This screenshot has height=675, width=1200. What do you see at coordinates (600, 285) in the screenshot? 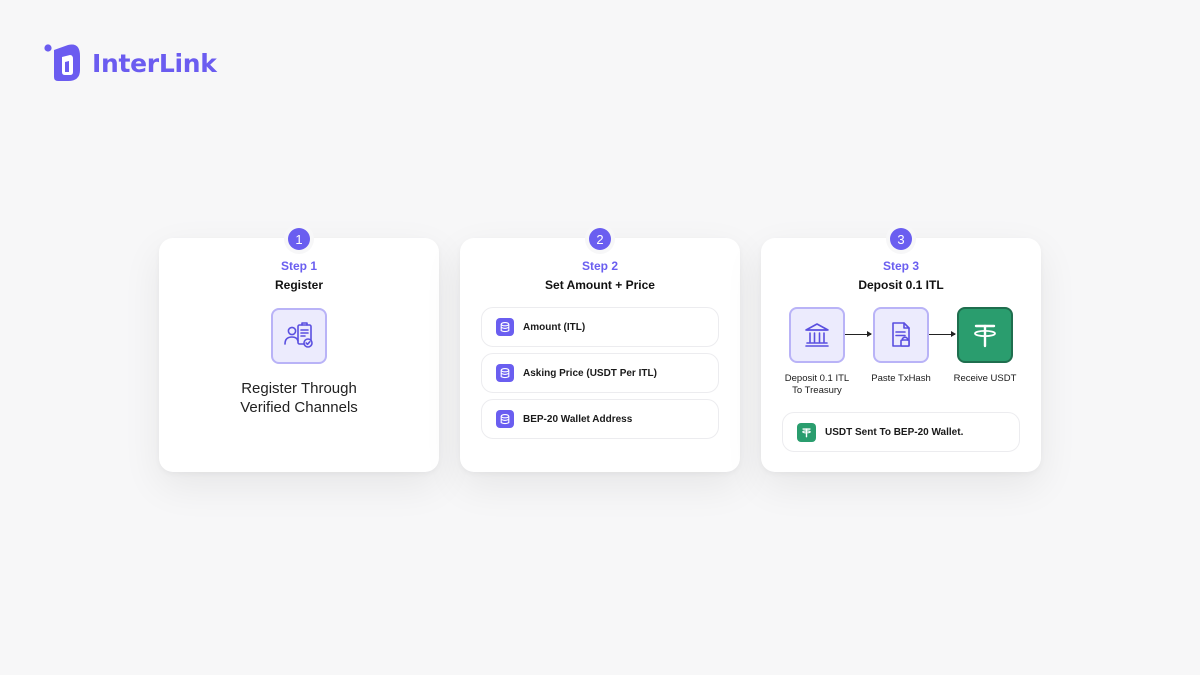
I see `step-title: Set Amount + Price` at bounding box center [600, 285].